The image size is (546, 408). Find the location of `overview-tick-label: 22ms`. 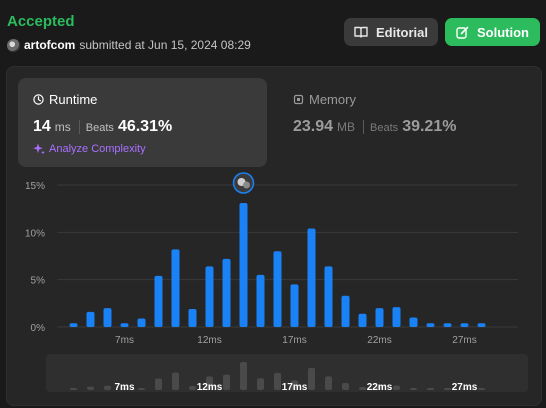

overview-tick-label: 22ms is located at coordinates (380, 387).